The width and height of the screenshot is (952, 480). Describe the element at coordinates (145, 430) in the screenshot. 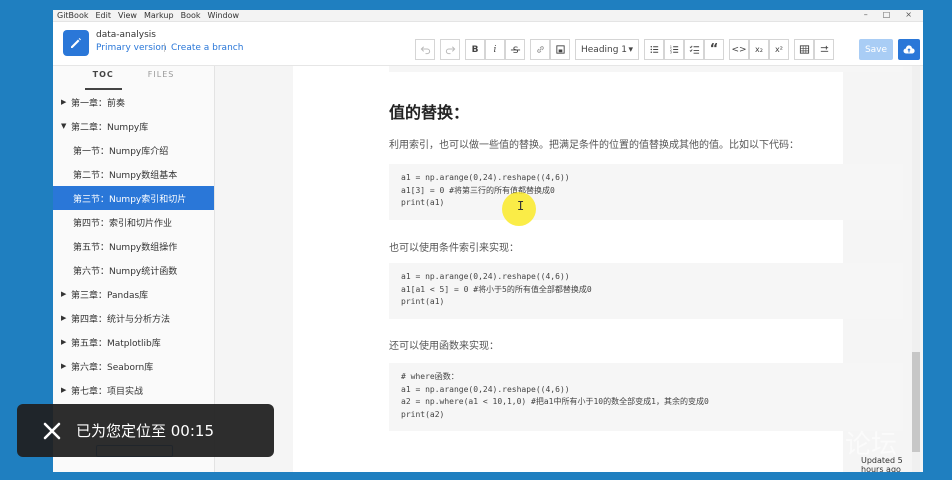

I see `toast-notification: 已为您定位至 00:15` at that location.